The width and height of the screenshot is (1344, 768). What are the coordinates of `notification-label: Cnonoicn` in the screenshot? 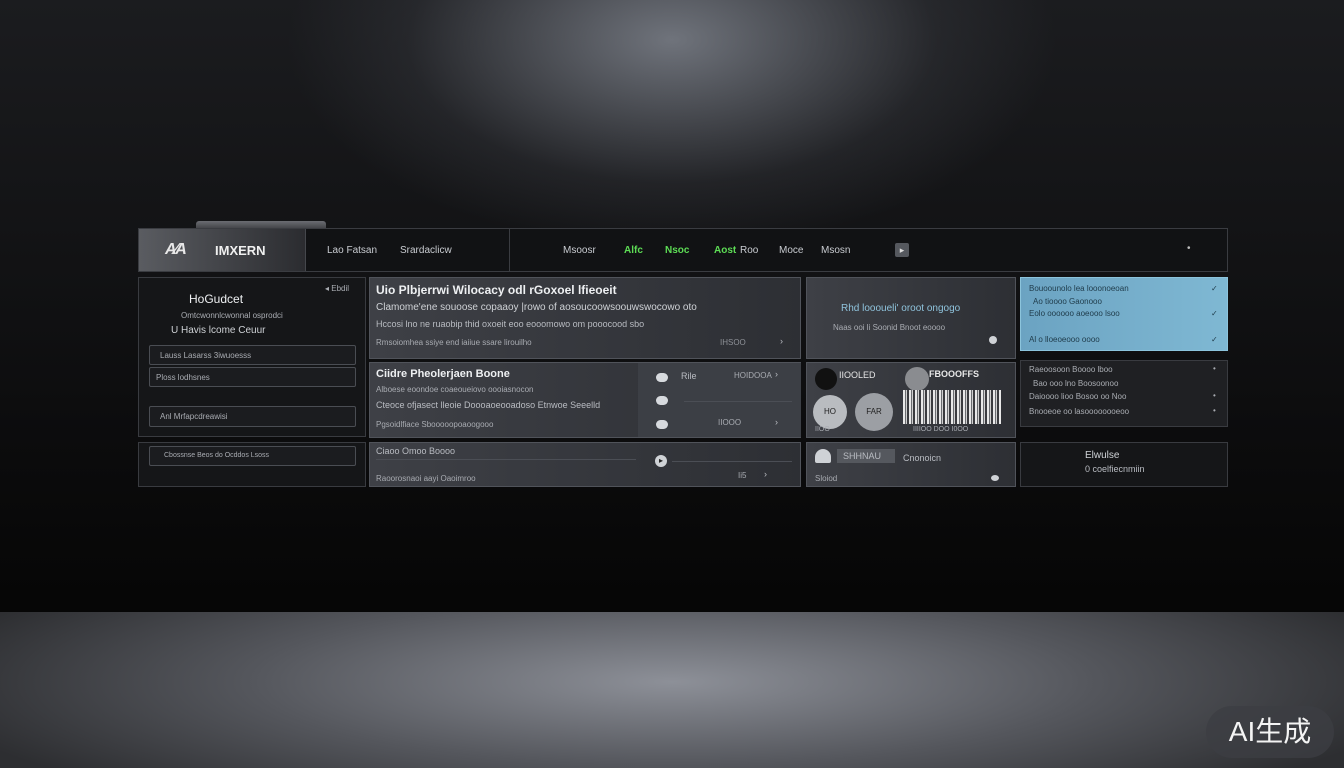 It's located at (922, 458).